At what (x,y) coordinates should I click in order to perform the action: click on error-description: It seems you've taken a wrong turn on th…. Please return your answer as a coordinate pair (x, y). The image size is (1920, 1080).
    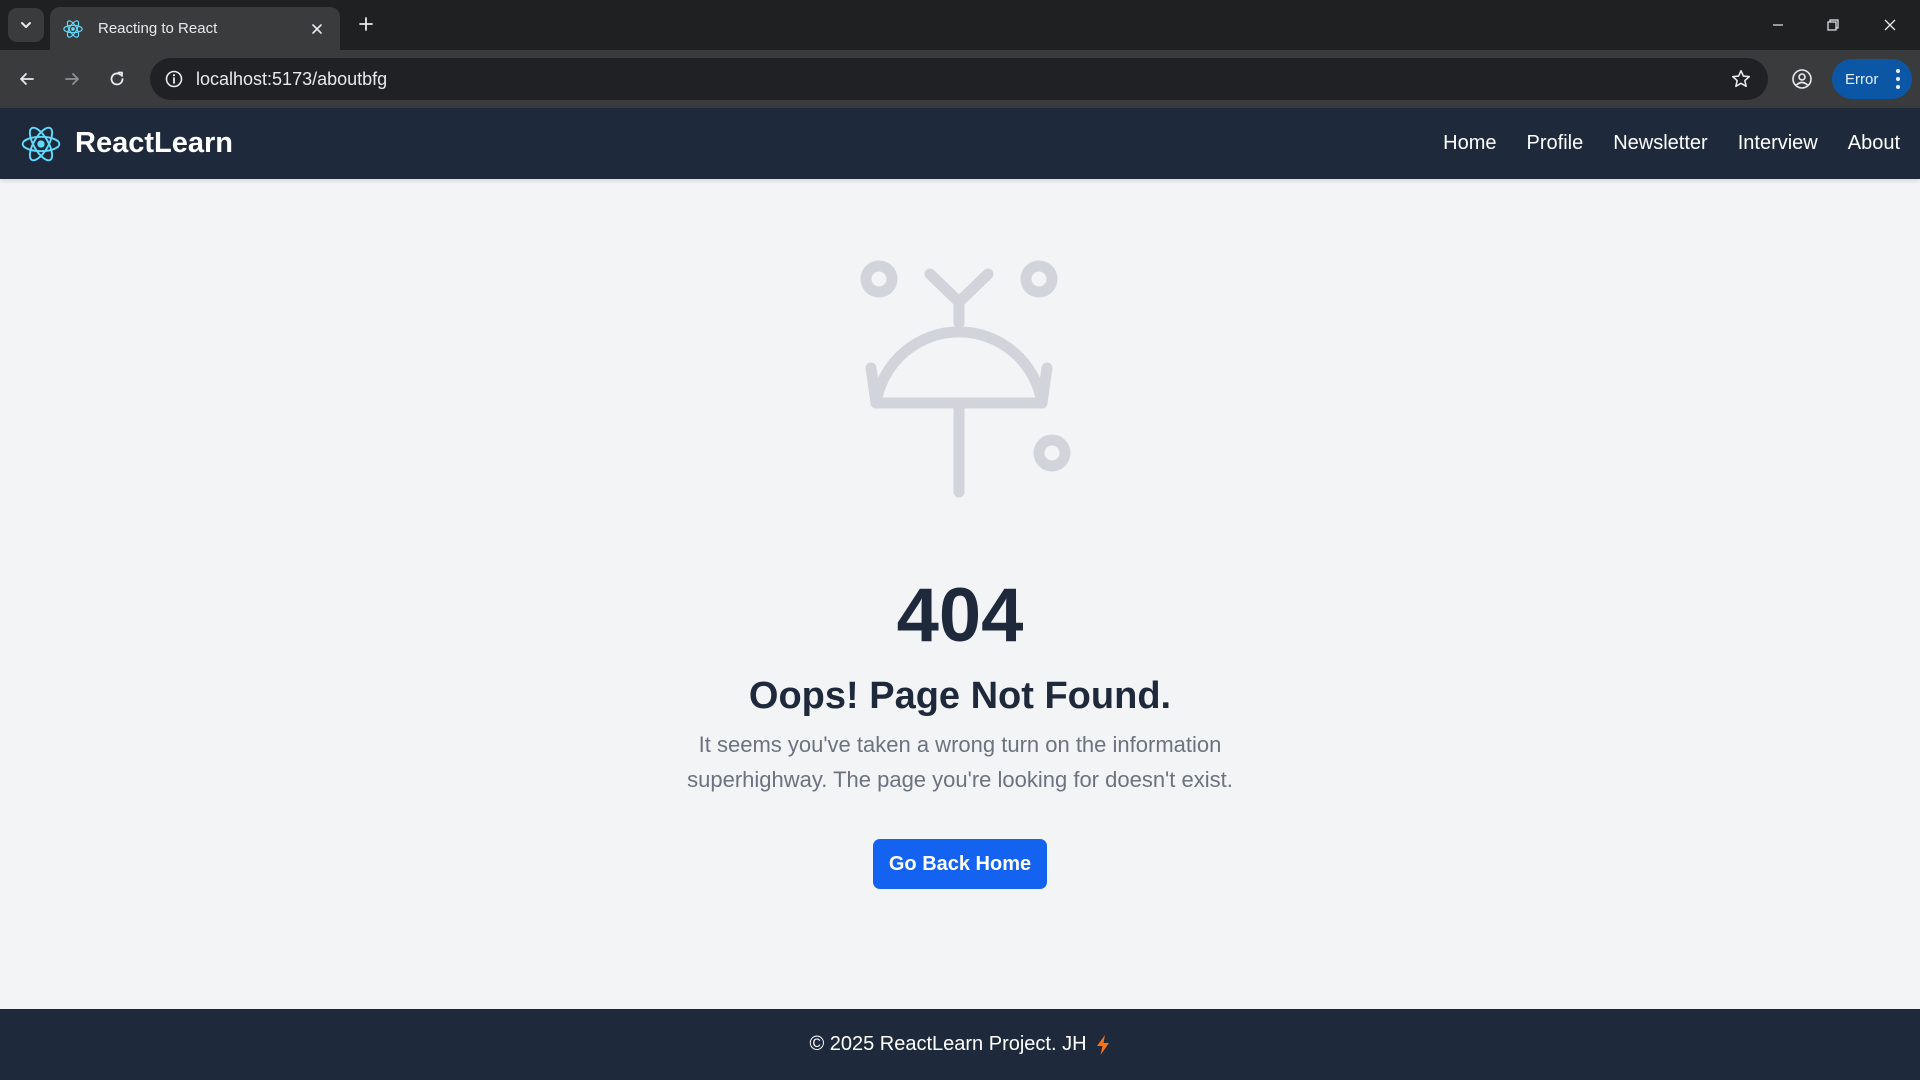
    Looking at the image, I should click on (960, 762).